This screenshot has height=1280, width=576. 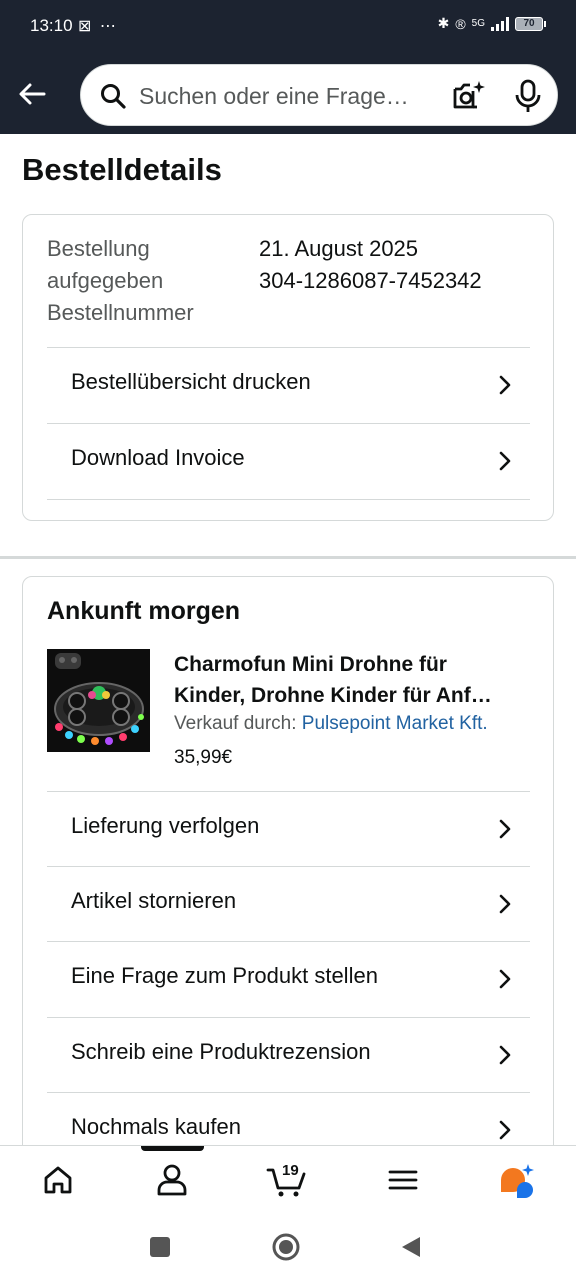 What do you see at coordinates (288, 499) in the screenshot?
I see `divider` at bounding box center [288, 499].